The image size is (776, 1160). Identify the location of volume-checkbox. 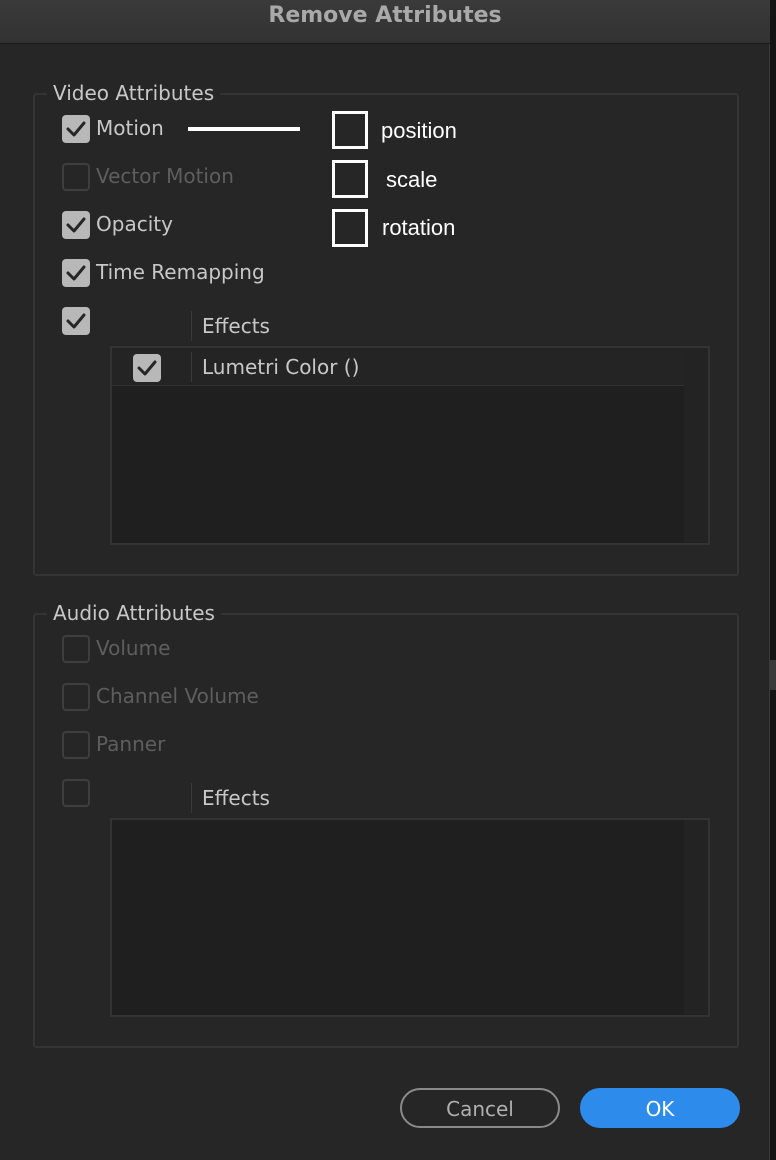
(76, 649).